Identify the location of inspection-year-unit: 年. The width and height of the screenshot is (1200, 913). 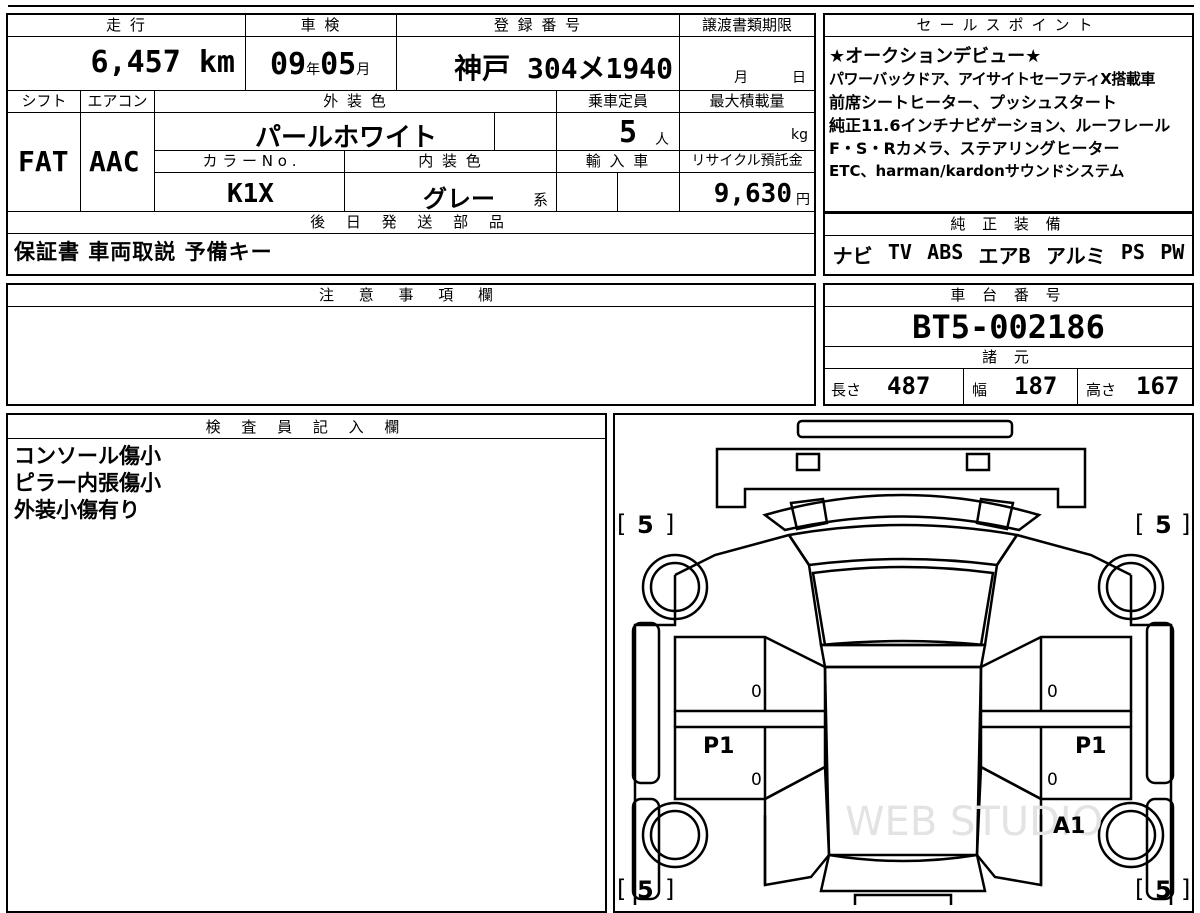
(313, 70).